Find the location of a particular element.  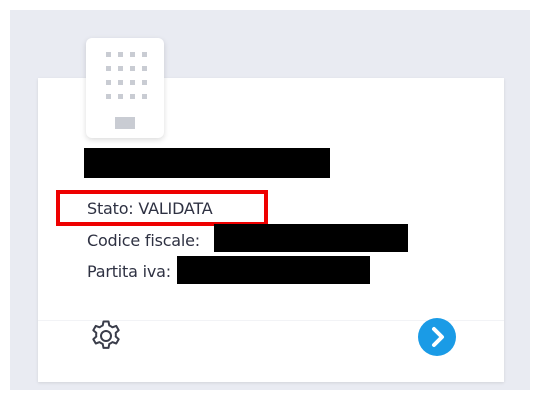

vat-label: Partita iva: is located at coordinates (129, 271).